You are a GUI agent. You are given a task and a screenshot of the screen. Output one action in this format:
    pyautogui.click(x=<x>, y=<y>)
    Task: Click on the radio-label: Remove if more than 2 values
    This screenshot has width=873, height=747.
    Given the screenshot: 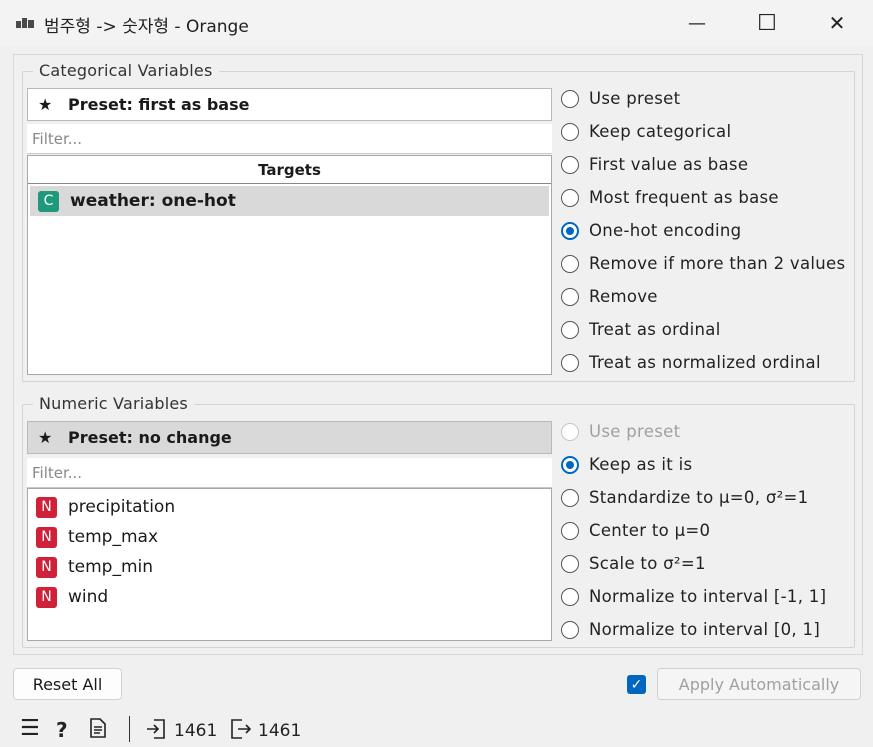 What is the action you would take?
    pyautogui.click(x=717, y=263)
    